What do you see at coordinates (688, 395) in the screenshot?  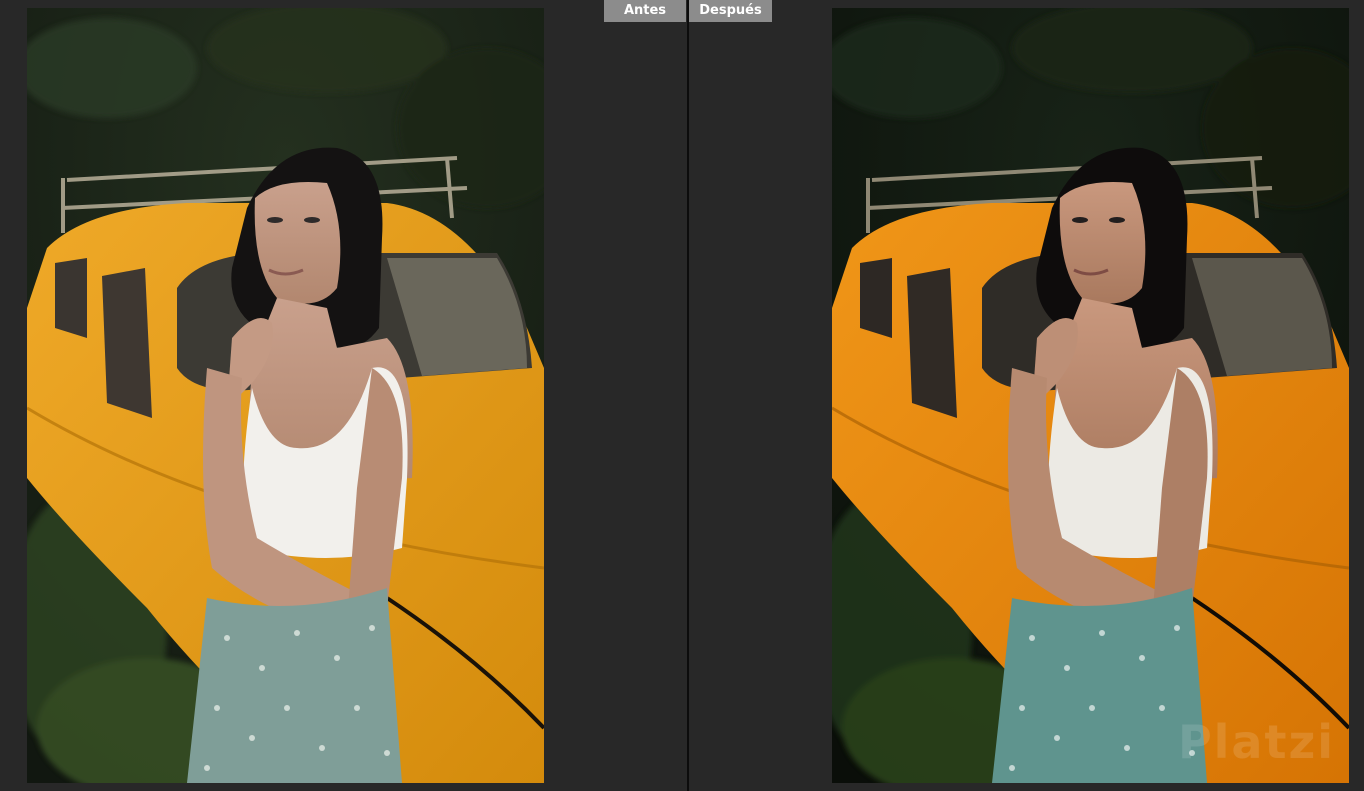 I see `comparison-divider` at bounding box center [688, 395].